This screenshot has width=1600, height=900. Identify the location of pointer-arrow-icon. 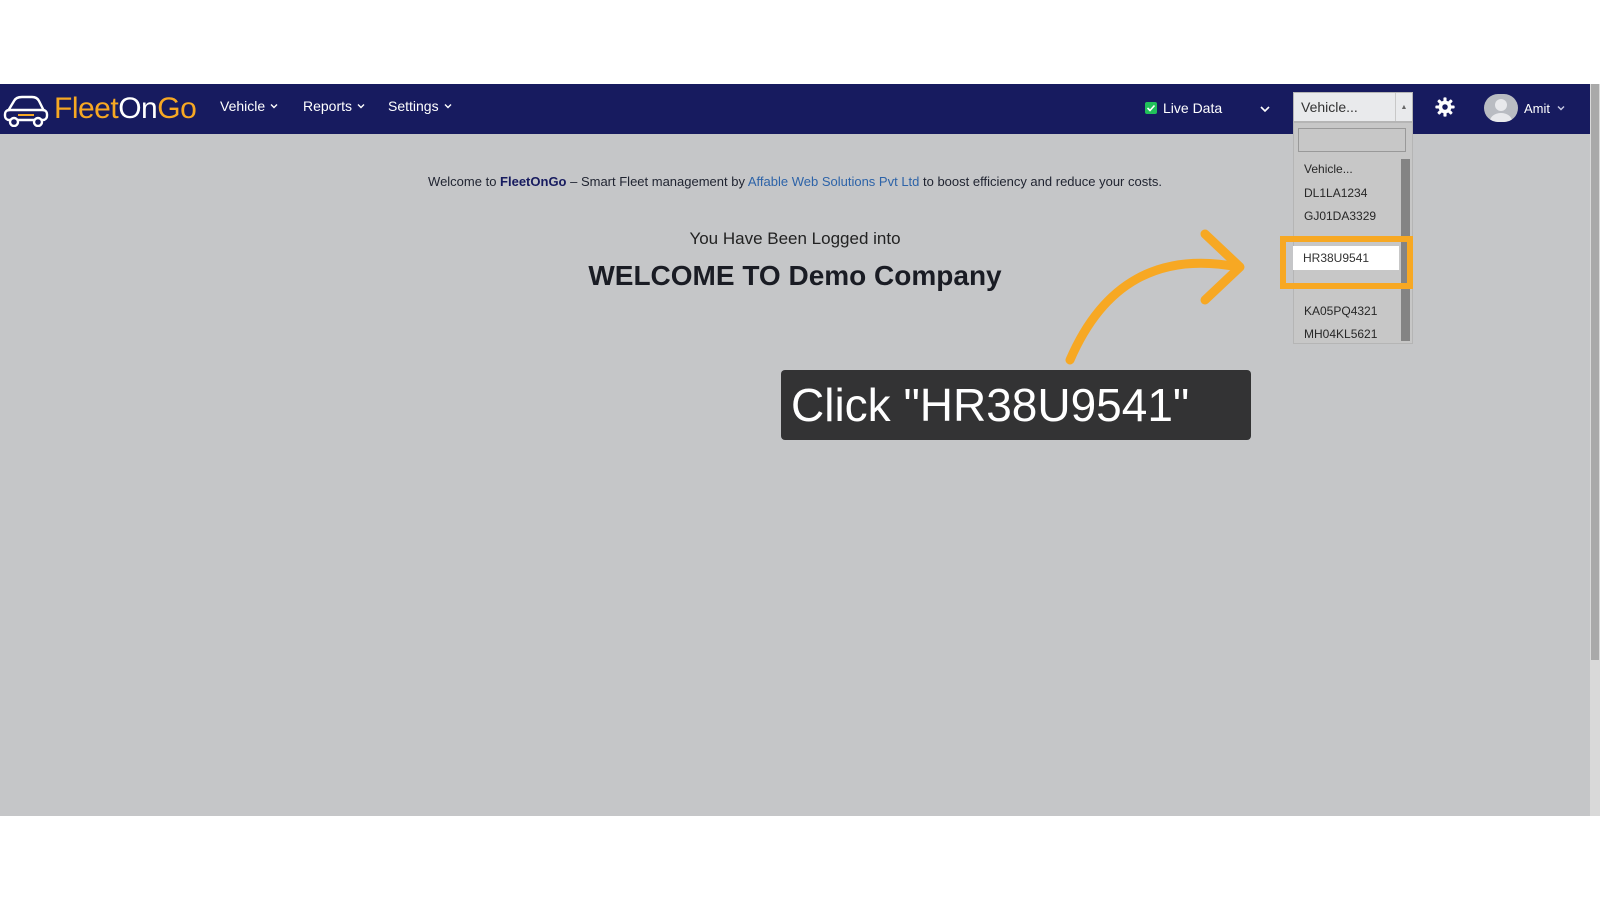
(1155, 297).